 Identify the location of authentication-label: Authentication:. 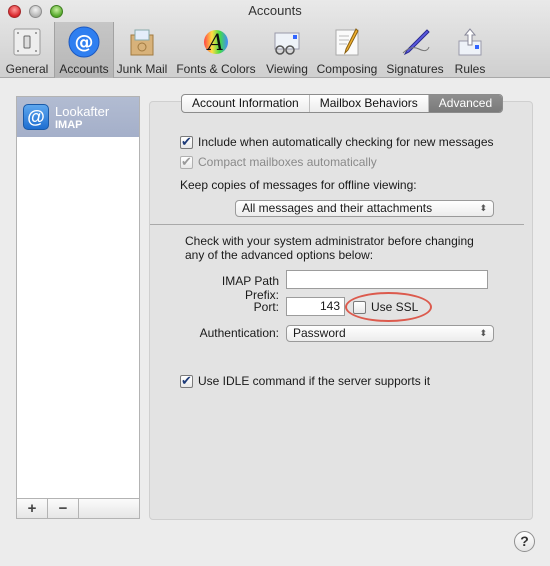
(239, 333).